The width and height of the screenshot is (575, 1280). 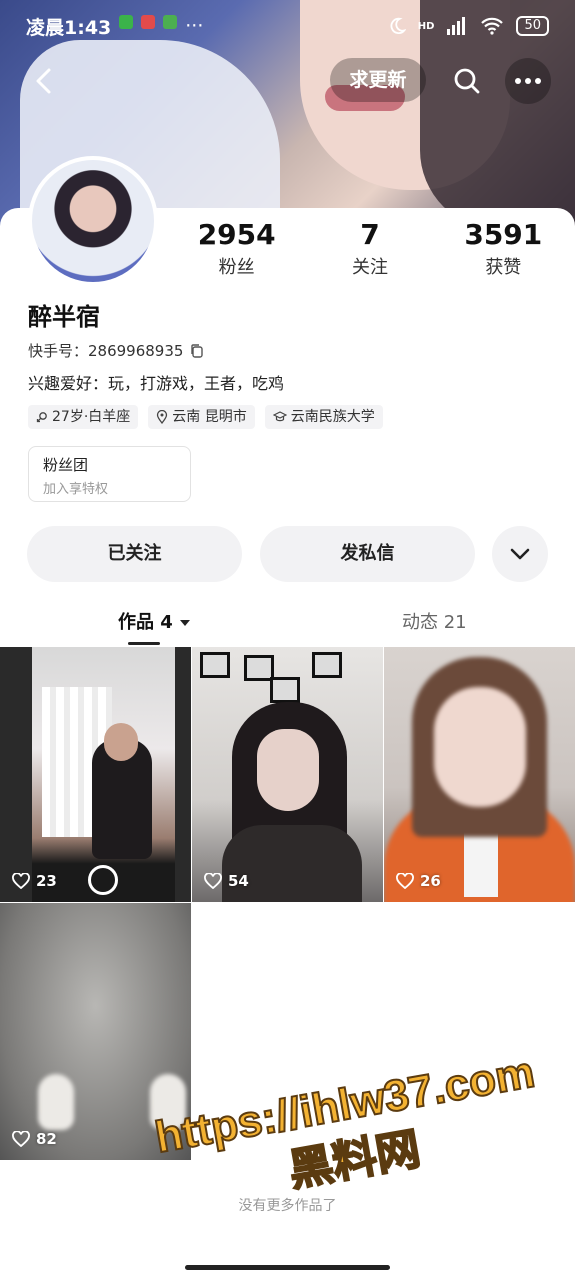 I want to click on stat-value: 7, so click(x=370, y=234).